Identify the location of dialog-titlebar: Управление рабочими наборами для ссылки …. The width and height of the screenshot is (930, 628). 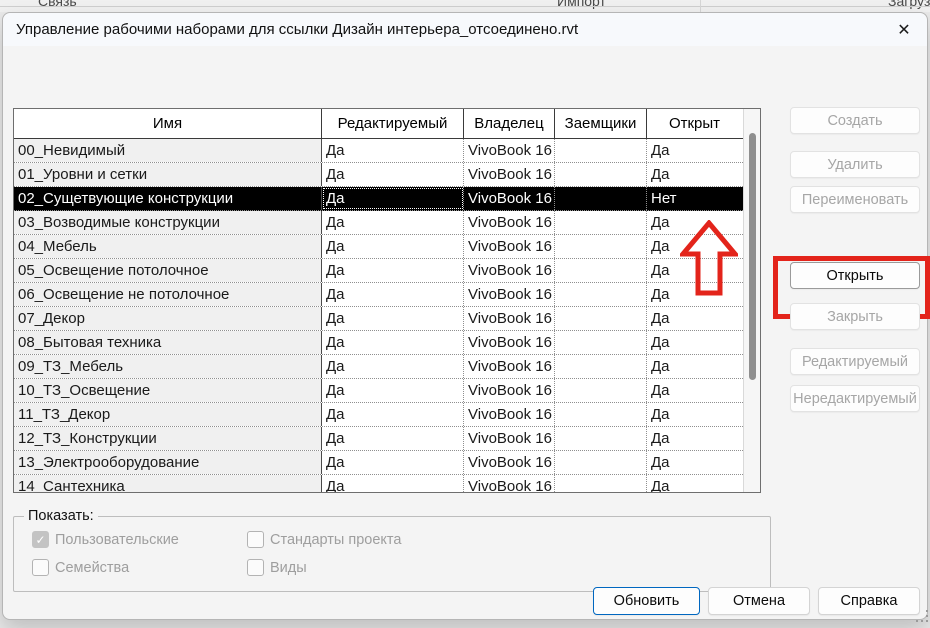
(465, 29).